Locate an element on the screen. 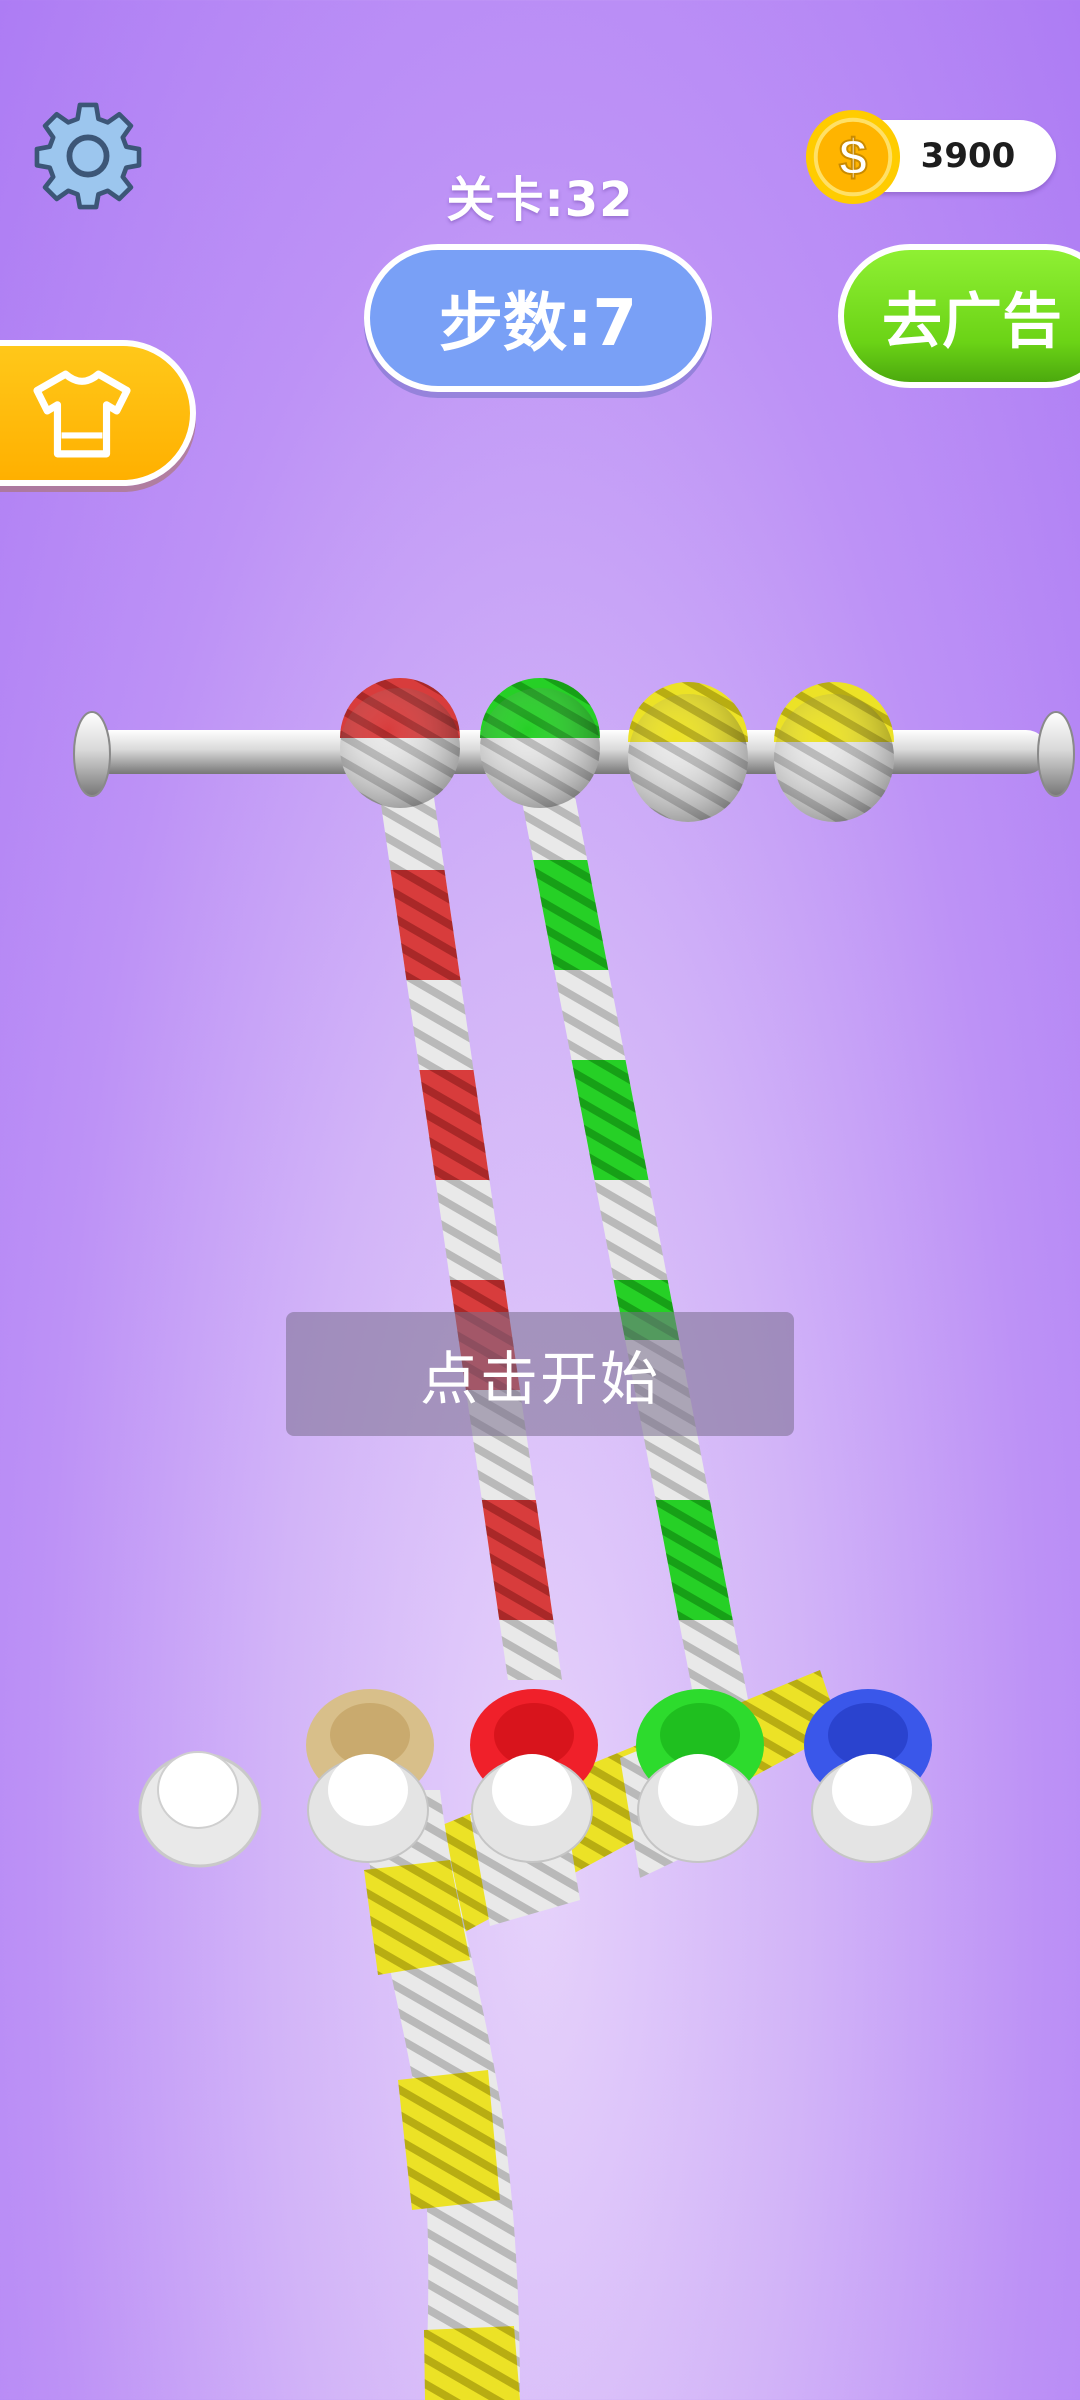  peg-blue is located at coordinates (868, 1776).